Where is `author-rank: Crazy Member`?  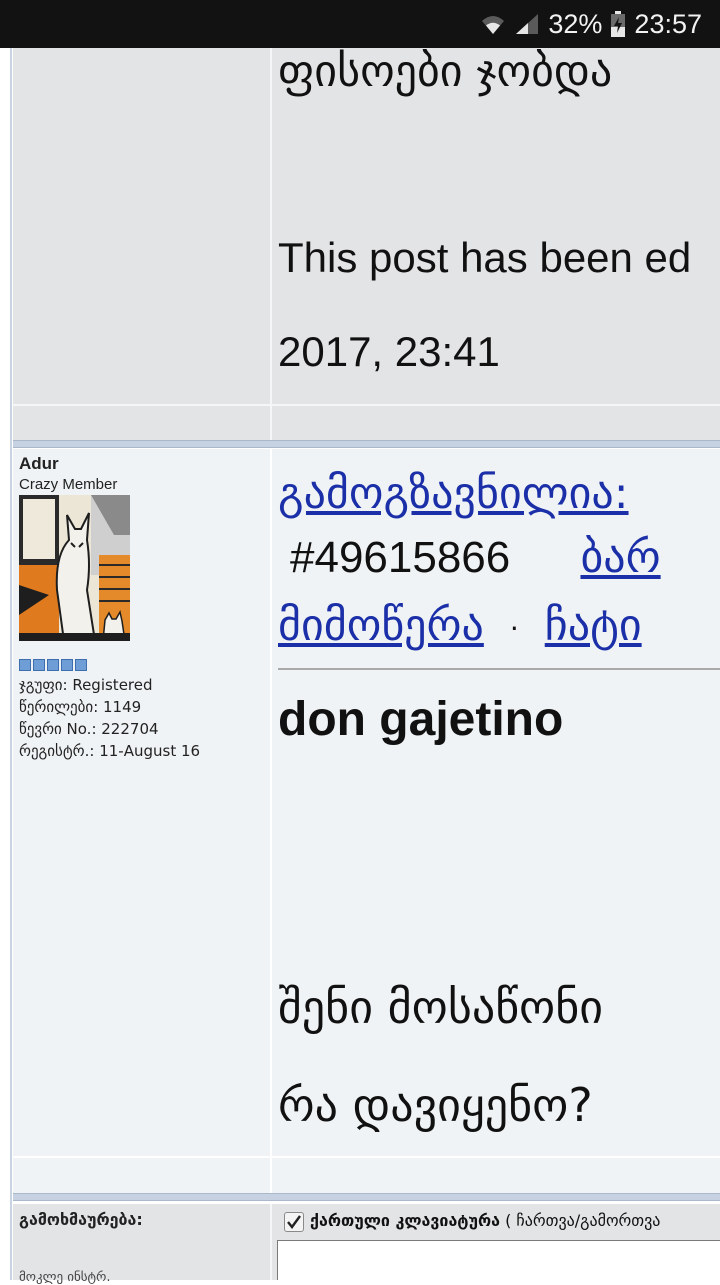 author-rank: Crazy Member is located at coordinates (68, 484).